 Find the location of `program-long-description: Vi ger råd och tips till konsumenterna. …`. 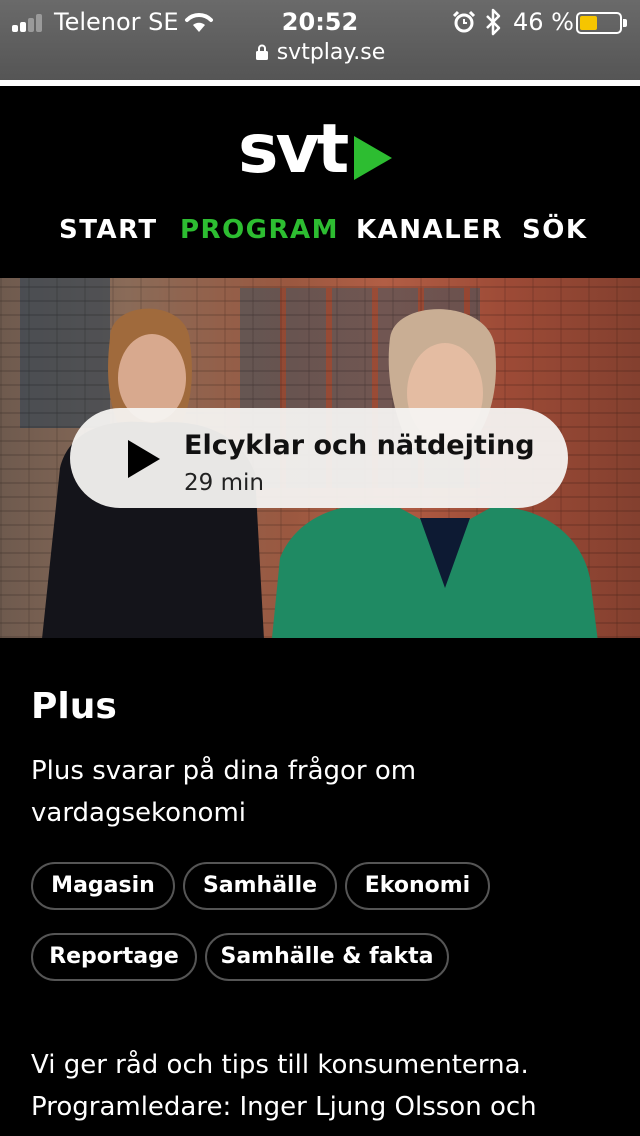

program-long-description: Vi ger råd och tips till konsumenterna. … is located at coordinates (326, 1086).